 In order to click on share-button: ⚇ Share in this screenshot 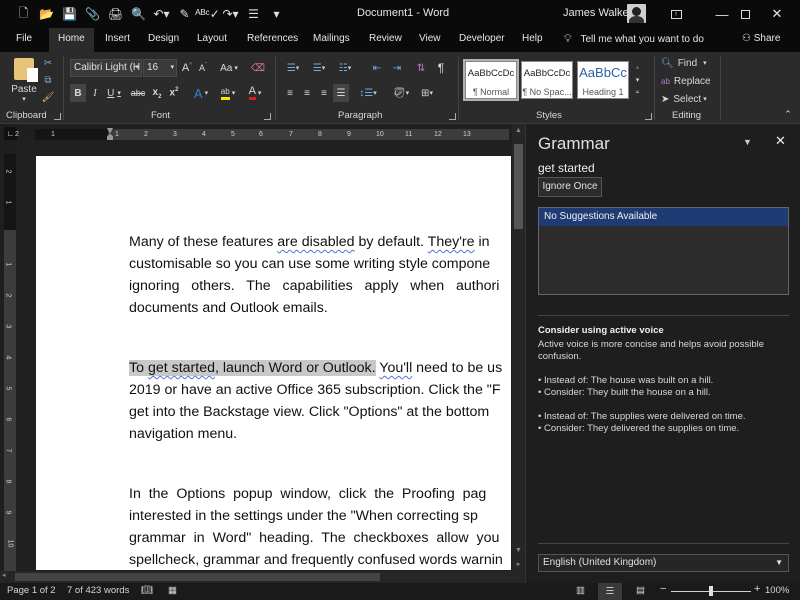, I will do `click(761, 40)`.